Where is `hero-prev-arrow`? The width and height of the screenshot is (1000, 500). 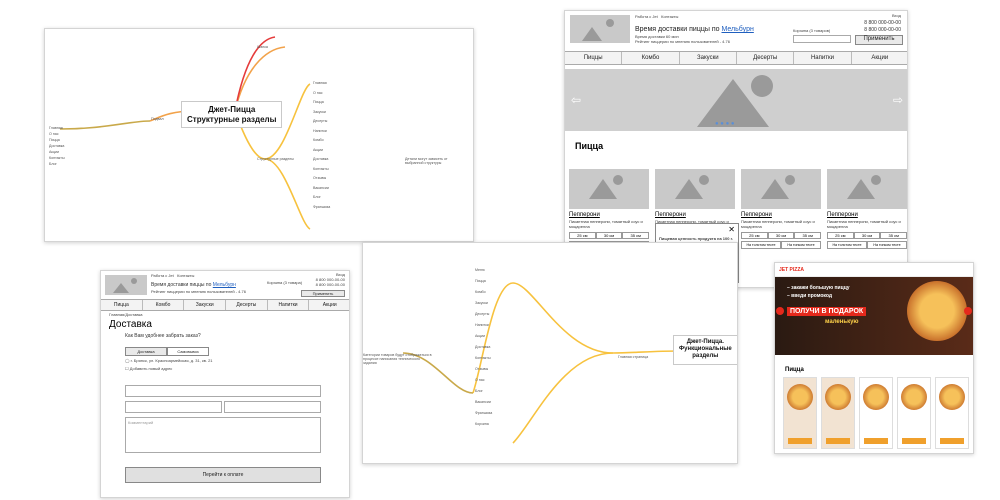
hero-prev-arrow is located at coordinates (780, 311).